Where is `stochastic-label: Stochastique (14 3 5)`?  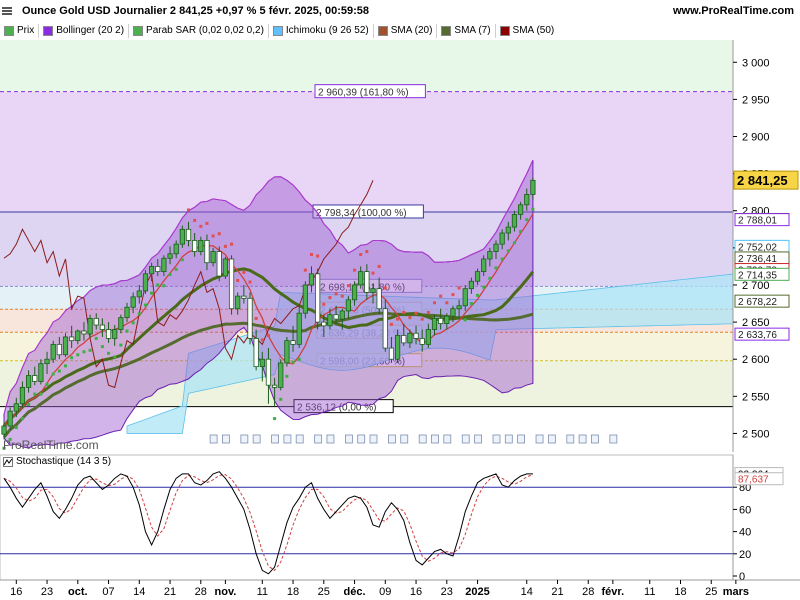 stochastic-label: Stochastique (14 3 5) is located at coordinates (57, 461).